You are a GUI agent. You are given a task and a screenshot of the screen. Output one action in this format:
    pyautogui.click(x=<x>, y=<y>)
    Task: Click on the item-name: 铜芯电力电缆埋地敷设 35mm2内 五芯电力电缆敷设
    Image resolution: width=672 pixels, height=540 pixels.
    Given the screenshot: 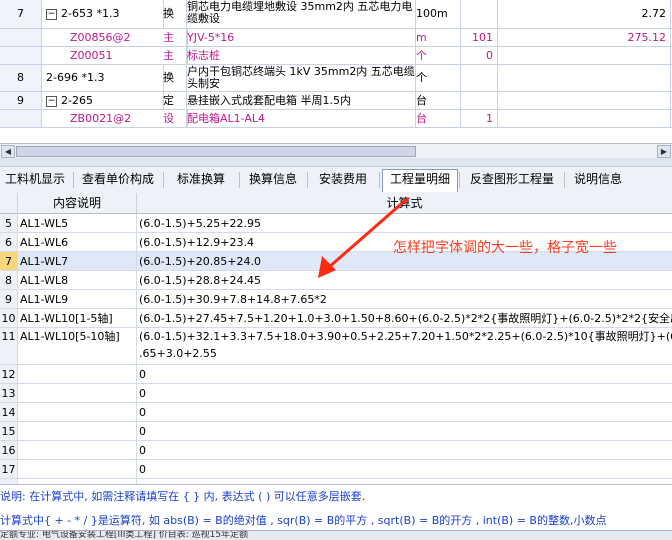 What is the action you would take?
    pyautogui.click(x=300, y=14)
    